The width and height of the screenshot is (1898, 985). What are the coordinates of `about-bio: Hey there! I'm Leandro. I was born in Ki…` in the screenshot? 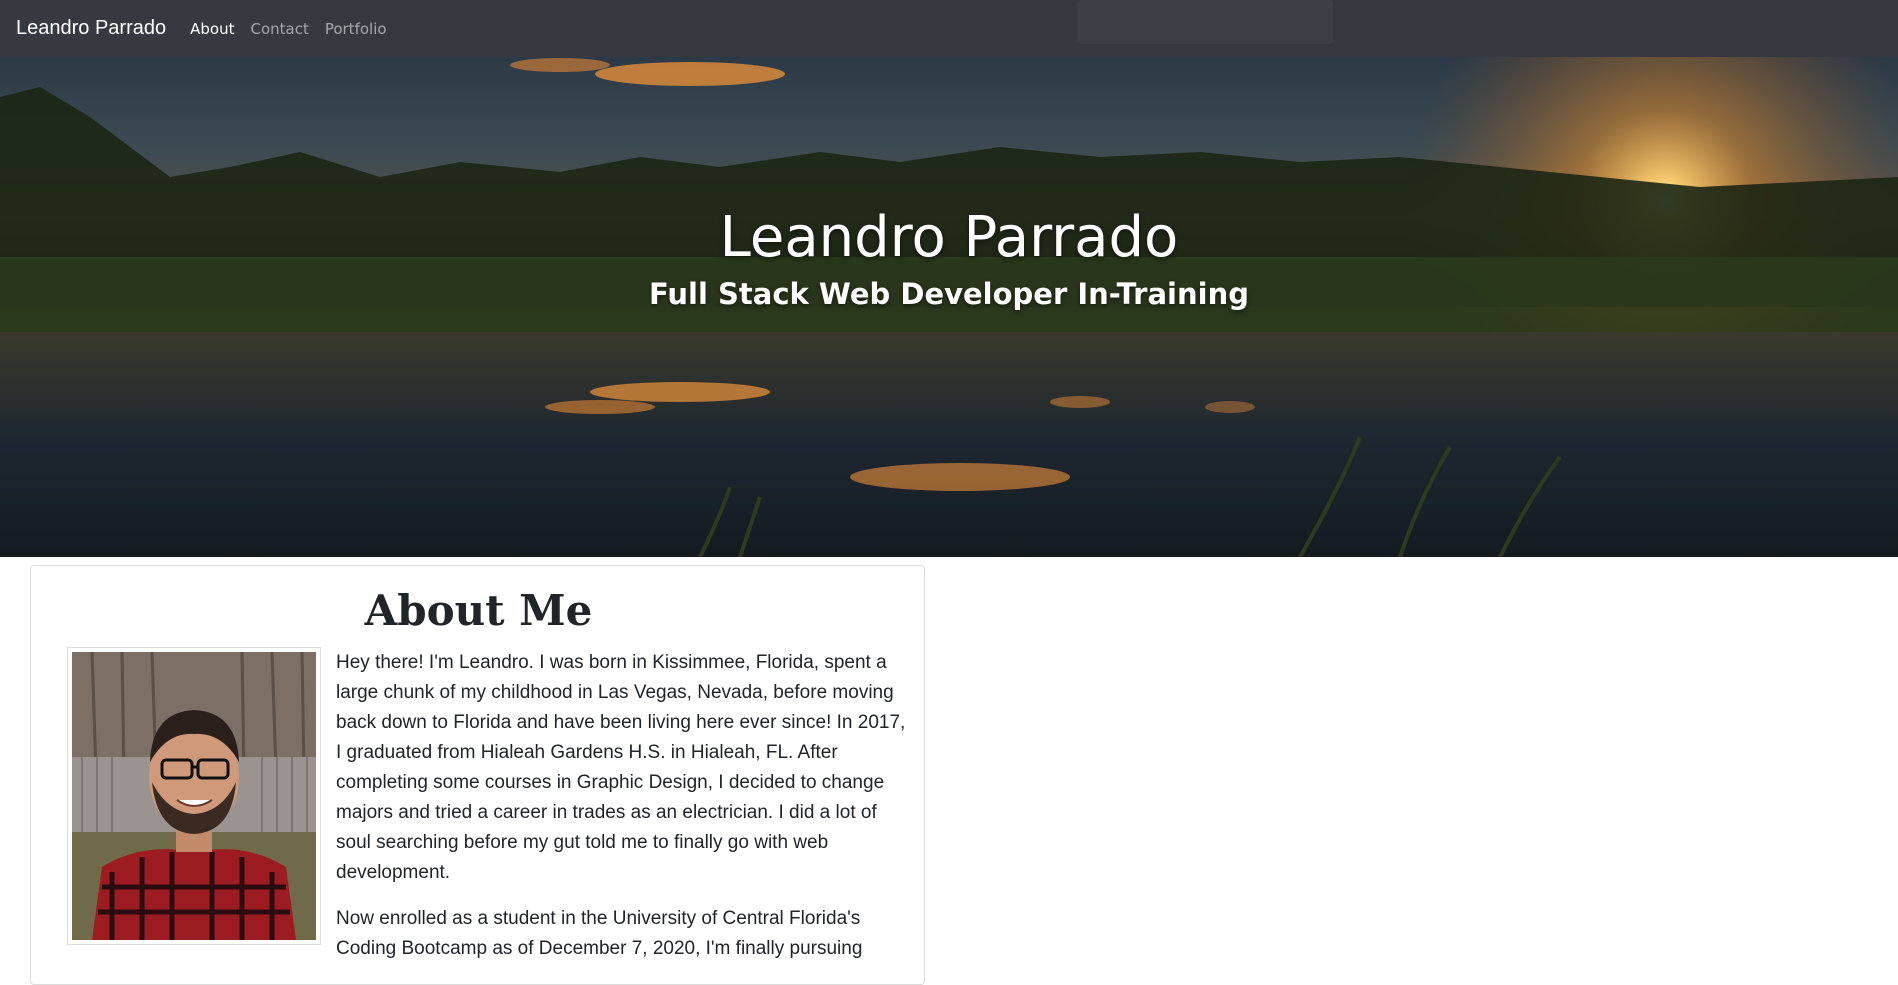 It's located at (623, 814).